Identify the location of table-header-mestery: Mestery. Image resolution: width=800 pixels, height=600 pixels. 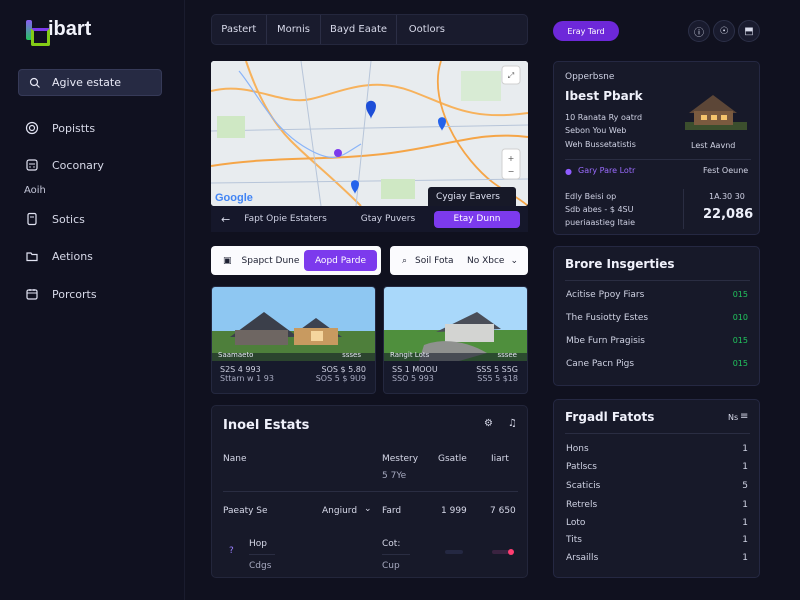
(400, 459).